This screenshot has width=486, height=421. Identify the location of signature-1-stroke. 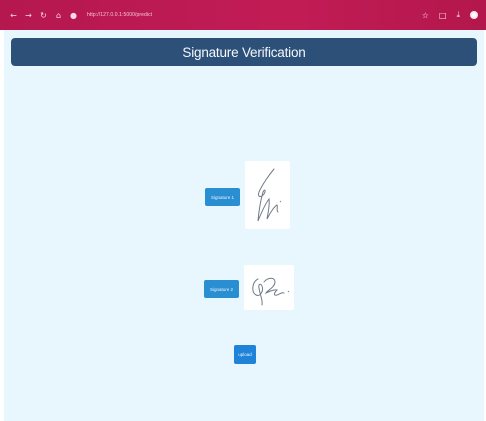
(269, 195).